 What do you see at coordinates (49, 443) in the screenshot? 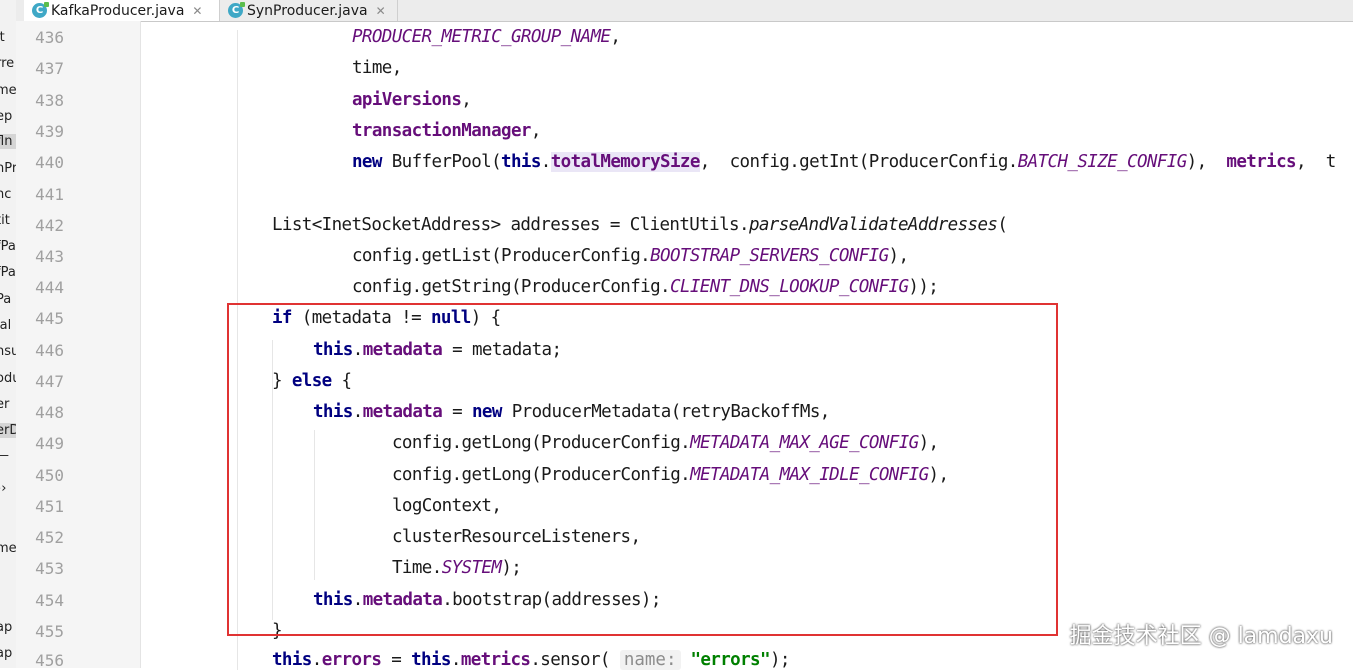
I see `line-number: 449` at bounding box center [49, 443].